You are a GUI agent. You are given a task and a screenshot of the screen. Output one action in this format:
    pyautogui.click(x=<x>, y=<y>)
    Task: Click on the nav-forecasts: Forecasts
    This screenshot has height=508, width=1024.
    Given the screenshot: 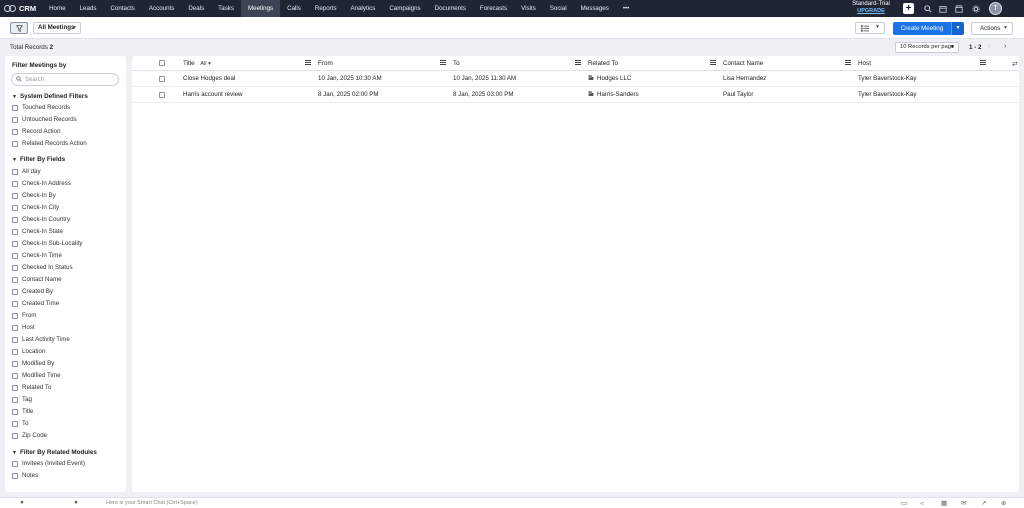 What is the action you would take?
    pyautogui.click(x=493, y=8)
    